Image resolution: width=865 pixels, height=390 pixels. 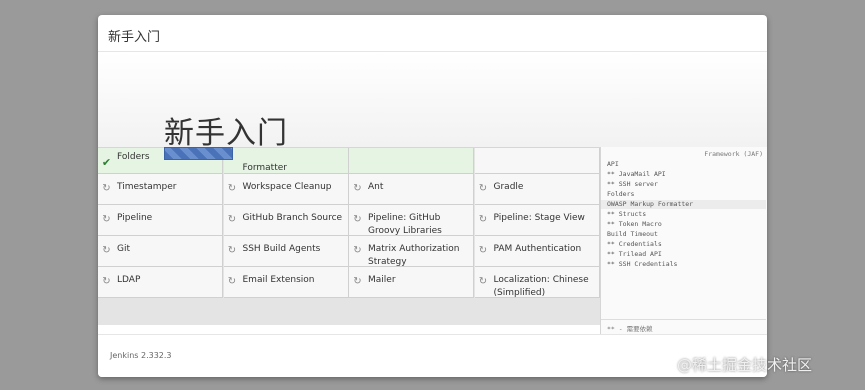 I want to click on plugin-name: PAM Authentication, so click(x=537, y=249).